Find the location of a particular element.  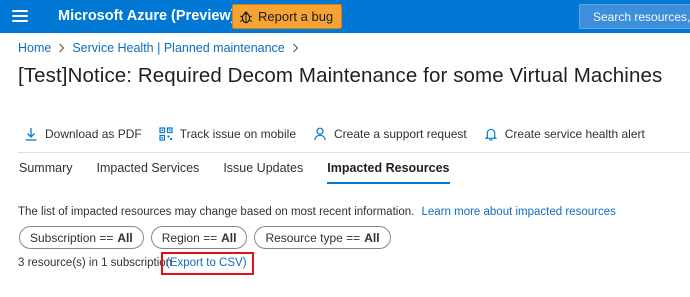

filter-region: Region == All is located at coordinates (199, 237).